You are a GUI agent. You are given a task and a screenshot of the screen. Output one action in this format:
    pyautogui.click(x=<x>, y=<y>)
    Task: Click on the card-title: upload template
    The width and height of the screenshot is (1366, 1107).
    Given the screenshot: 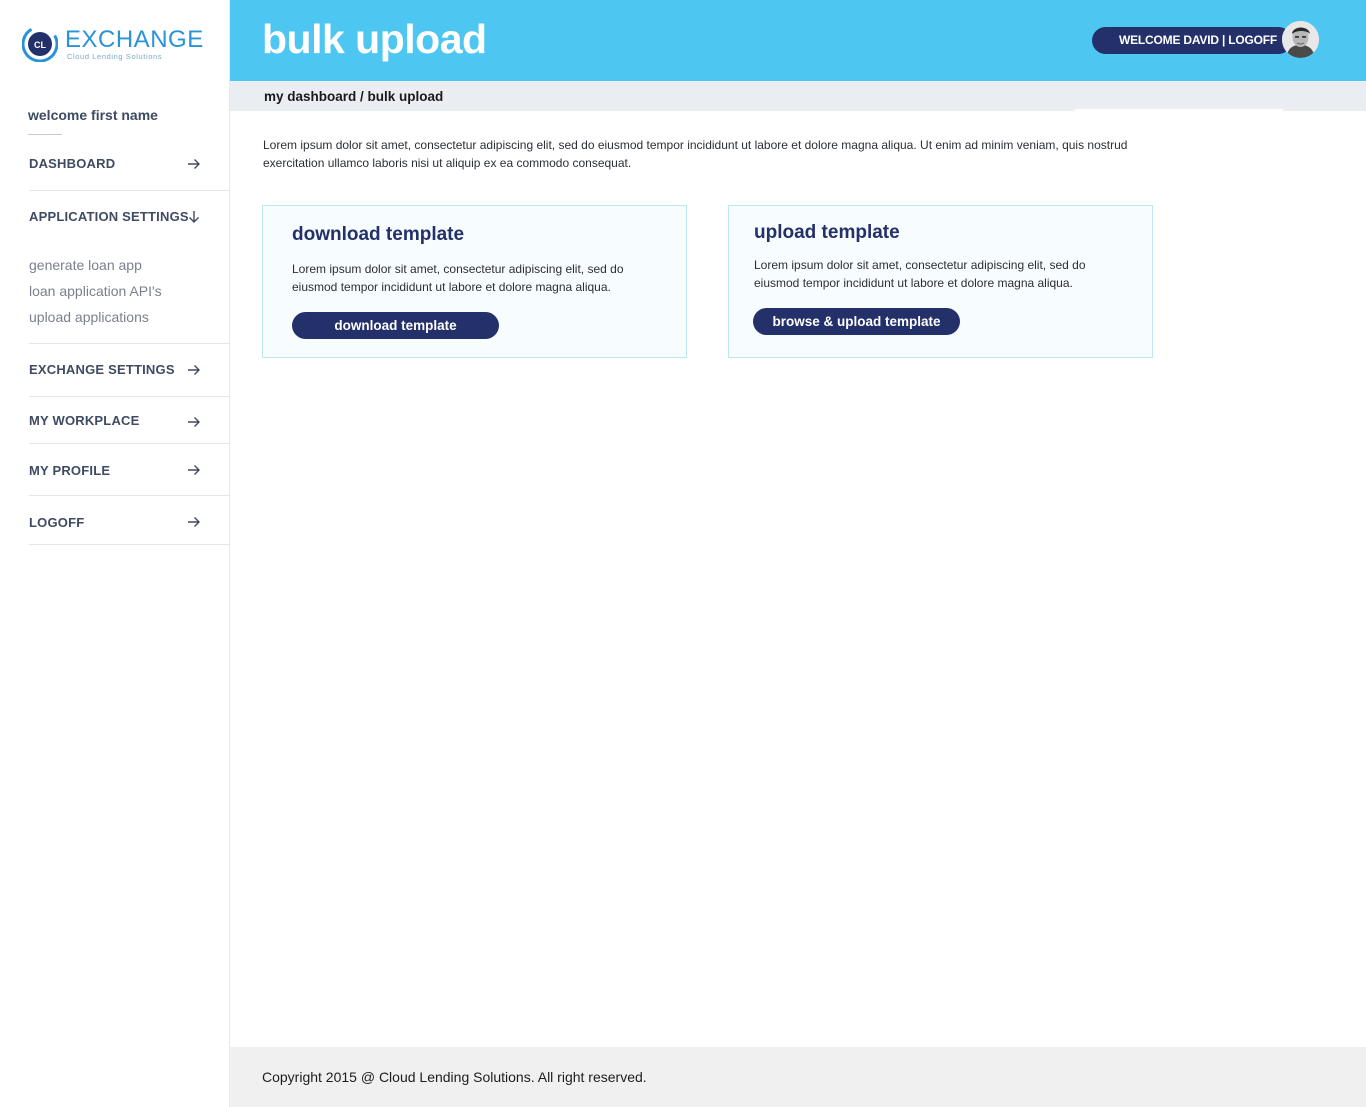 What is the action you would take?
    pyautogui.click(x=827, y=232)
    